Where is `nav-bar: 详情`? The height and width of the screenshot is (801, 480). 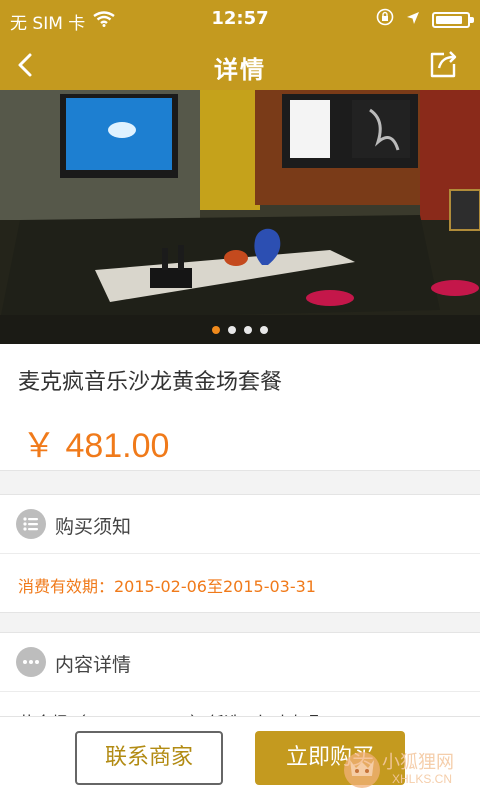 nav-bar: 详情 is located at coordinates (240, 65).